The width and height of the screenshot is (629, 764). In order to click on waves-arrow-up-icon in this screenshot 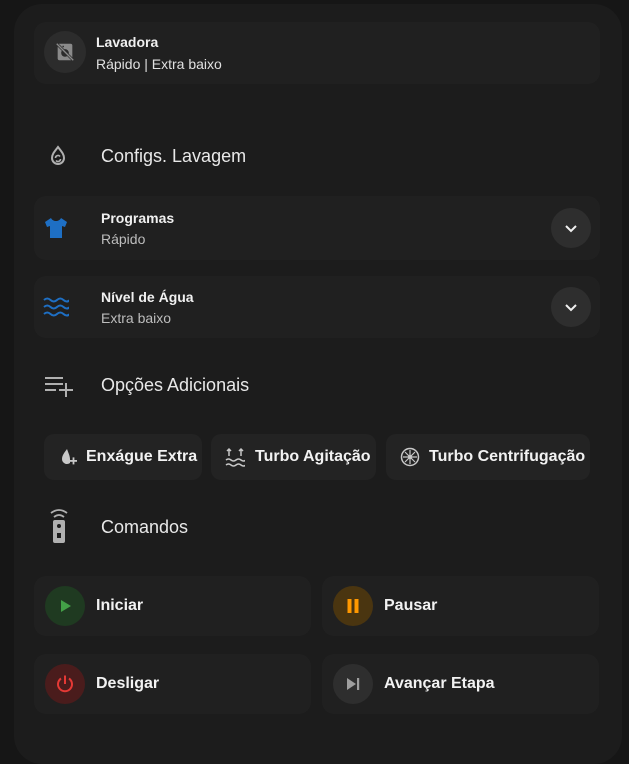, I will do `click(235, 457)`.